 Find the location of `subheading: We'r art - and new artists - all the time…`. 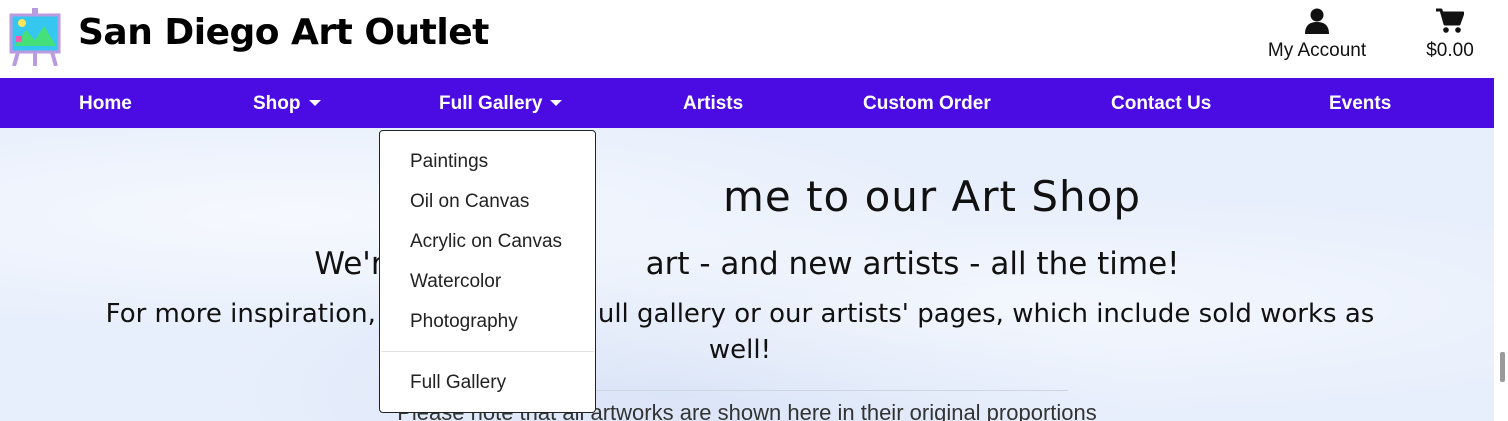

subheading: We'r art - and new artists - all the time… is located at coordinates (747, 264).